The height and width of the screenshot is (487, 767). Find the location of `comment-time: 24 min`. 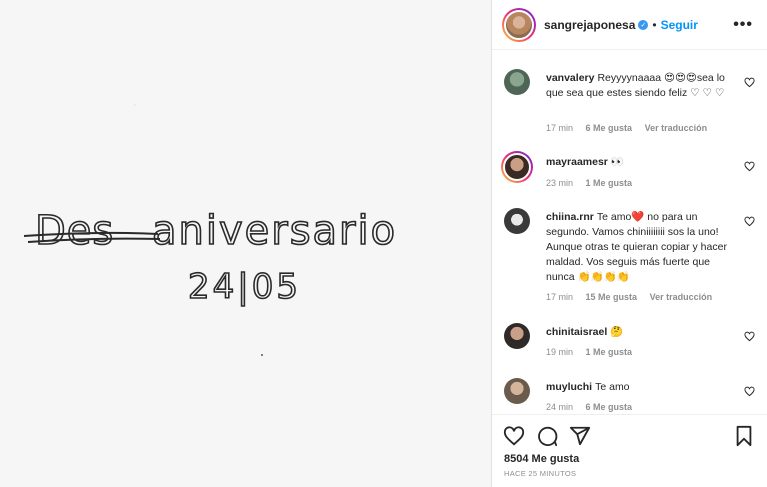

comment-time: 24 min is located at coordinates (559, 407).